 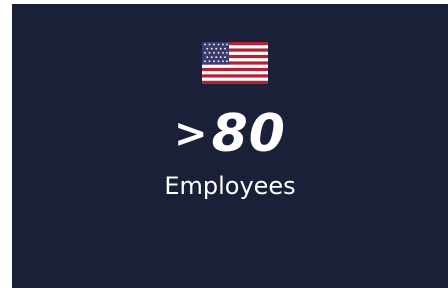 What do you see at coordinates (230, 186) in the screenshot?
I see `stat-label: Employees` at bounding box center [230, 186].